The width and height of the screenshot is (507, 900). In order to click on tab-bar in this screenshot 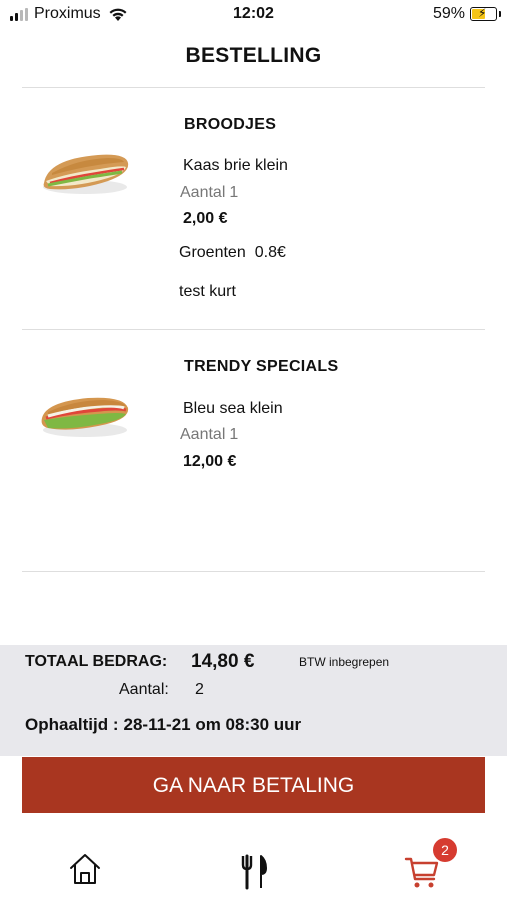, I will do `click(253, 870)`.